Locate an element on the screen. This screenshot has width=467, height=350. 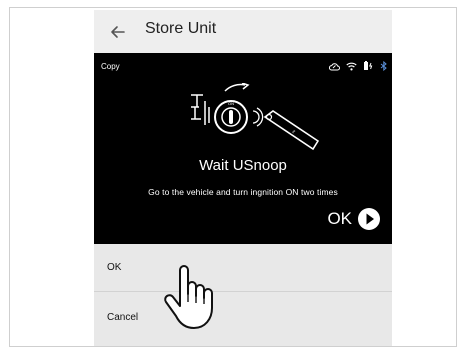
ok-next-button: OK is located at coordinates (353, 219).